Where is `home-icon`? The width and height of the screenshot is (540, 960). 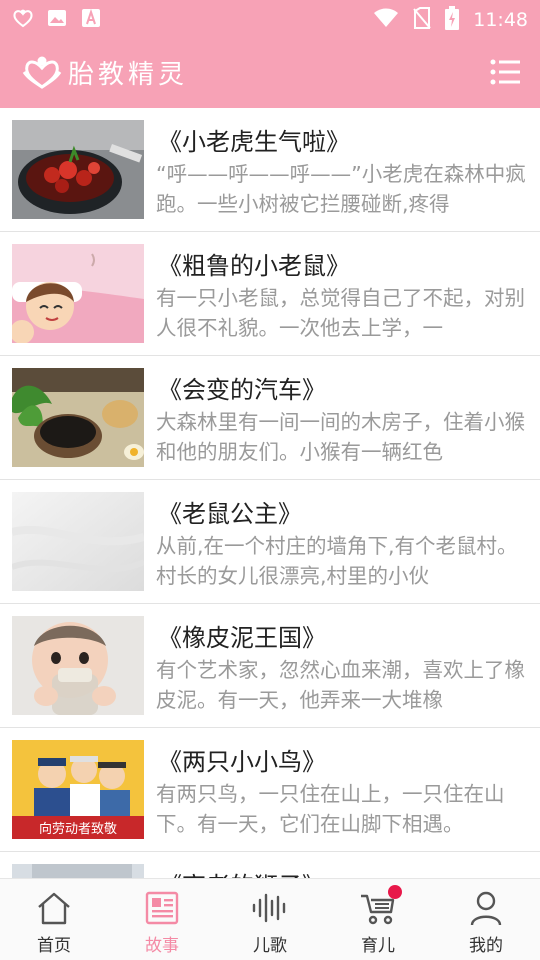 home-icon is located at coordinates (54, 908).